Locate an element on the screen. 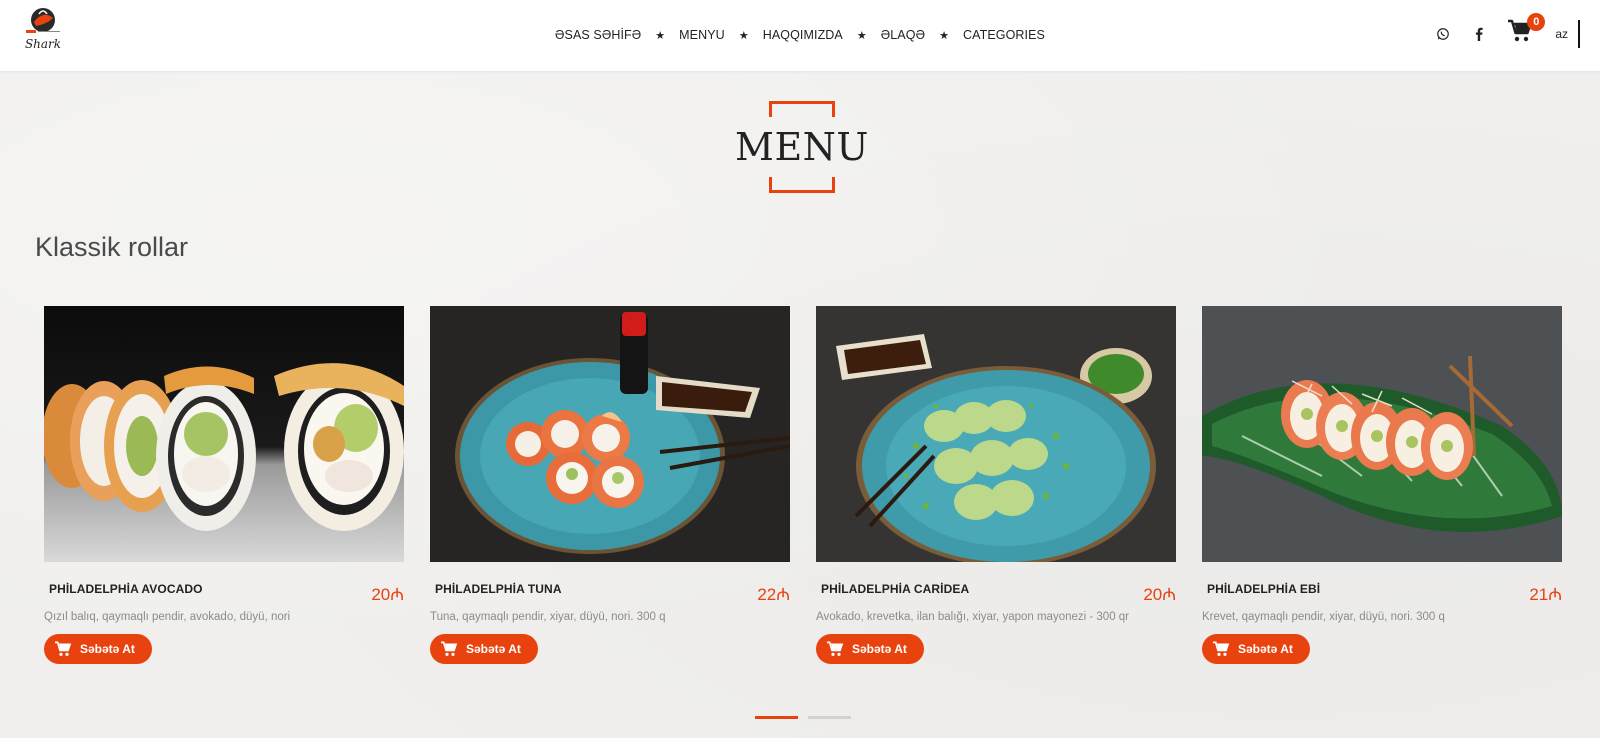 The height and width of the screenshot is (738, 1600). page-title: MENU is located at coordinates (802, 147).